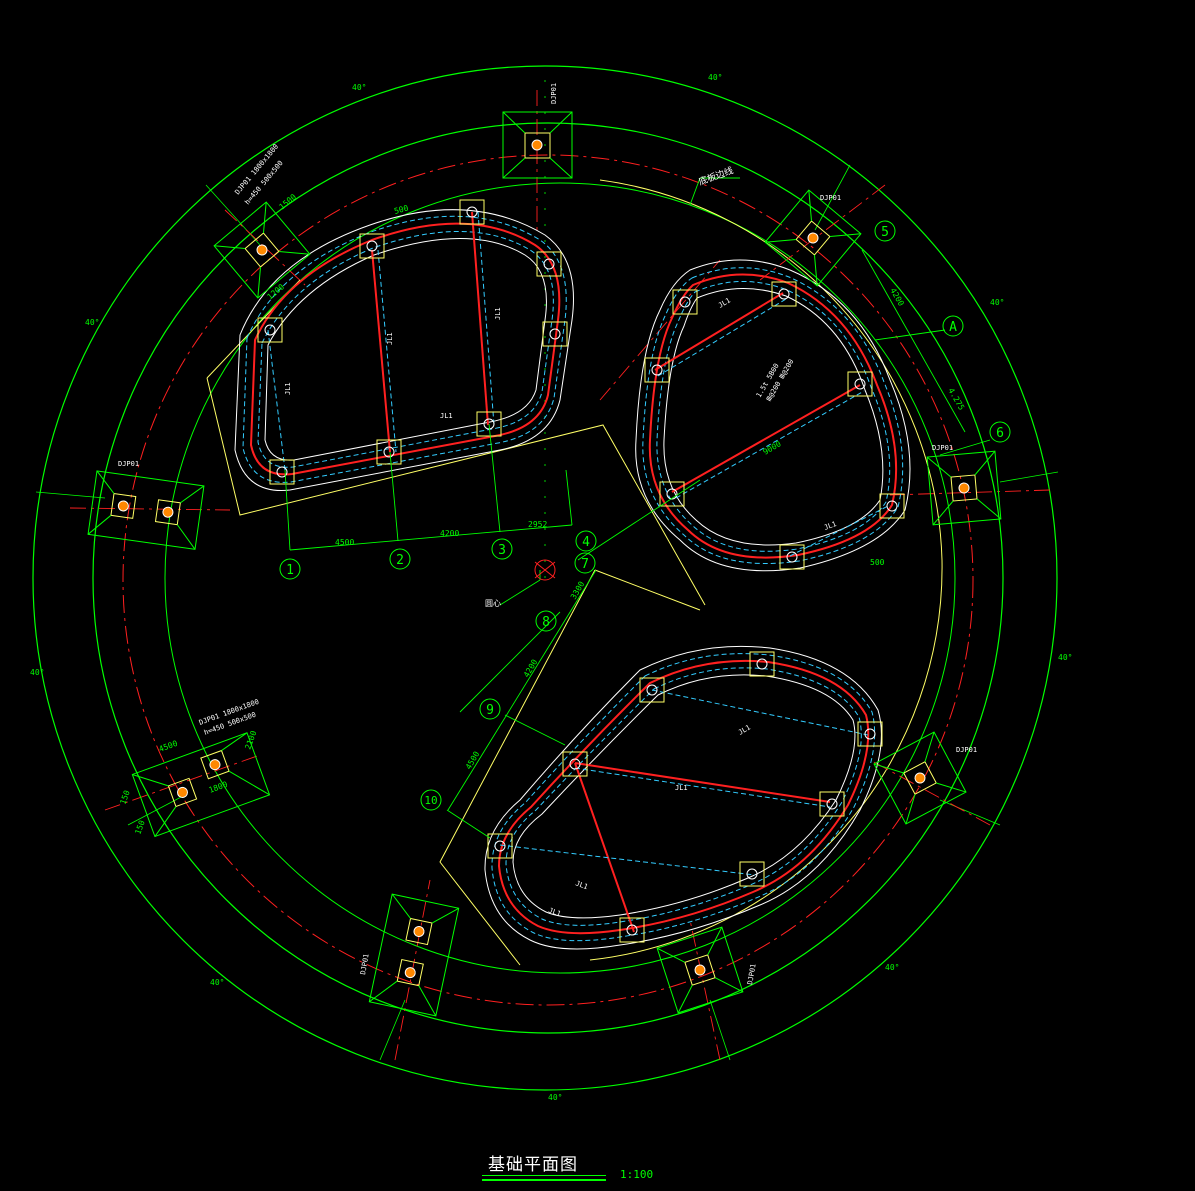 This screenshot has height=1191, width=1195. Describe the element at coordinates (544, 1180) in the screenshot. I see `title-underline-thick` at that location.